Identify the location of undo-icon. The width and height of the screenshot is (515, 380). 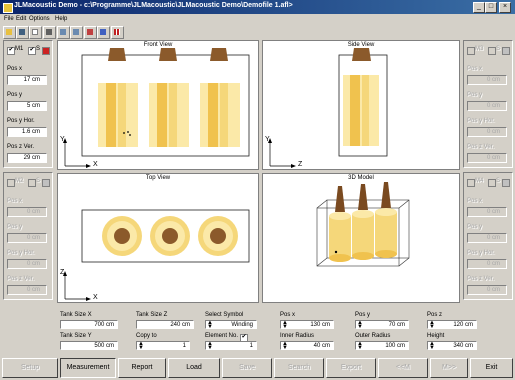
(90, 32).